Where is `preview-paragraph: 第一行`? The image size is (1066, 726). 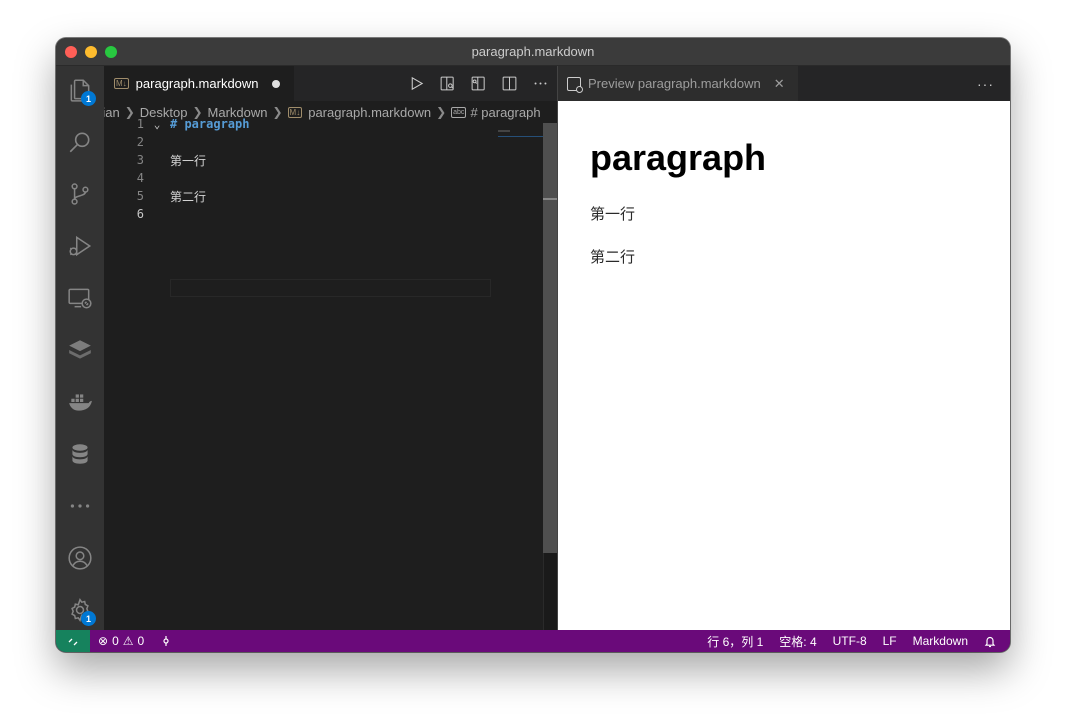 preview-paragraph: 第一行 is located at coordinates (613, 214).